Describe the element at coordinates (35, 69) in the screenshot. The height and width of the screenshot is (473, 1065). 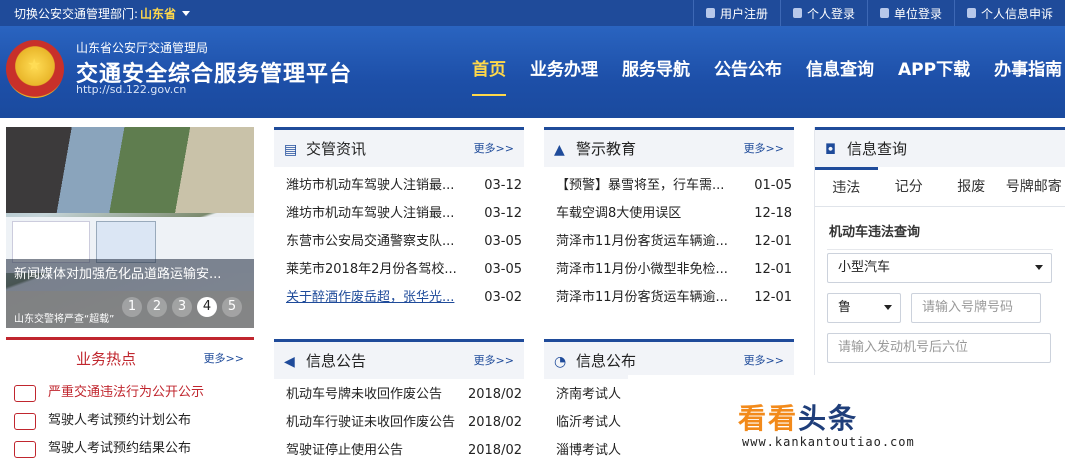
I see `police-emblem-logo: ★` at that location.